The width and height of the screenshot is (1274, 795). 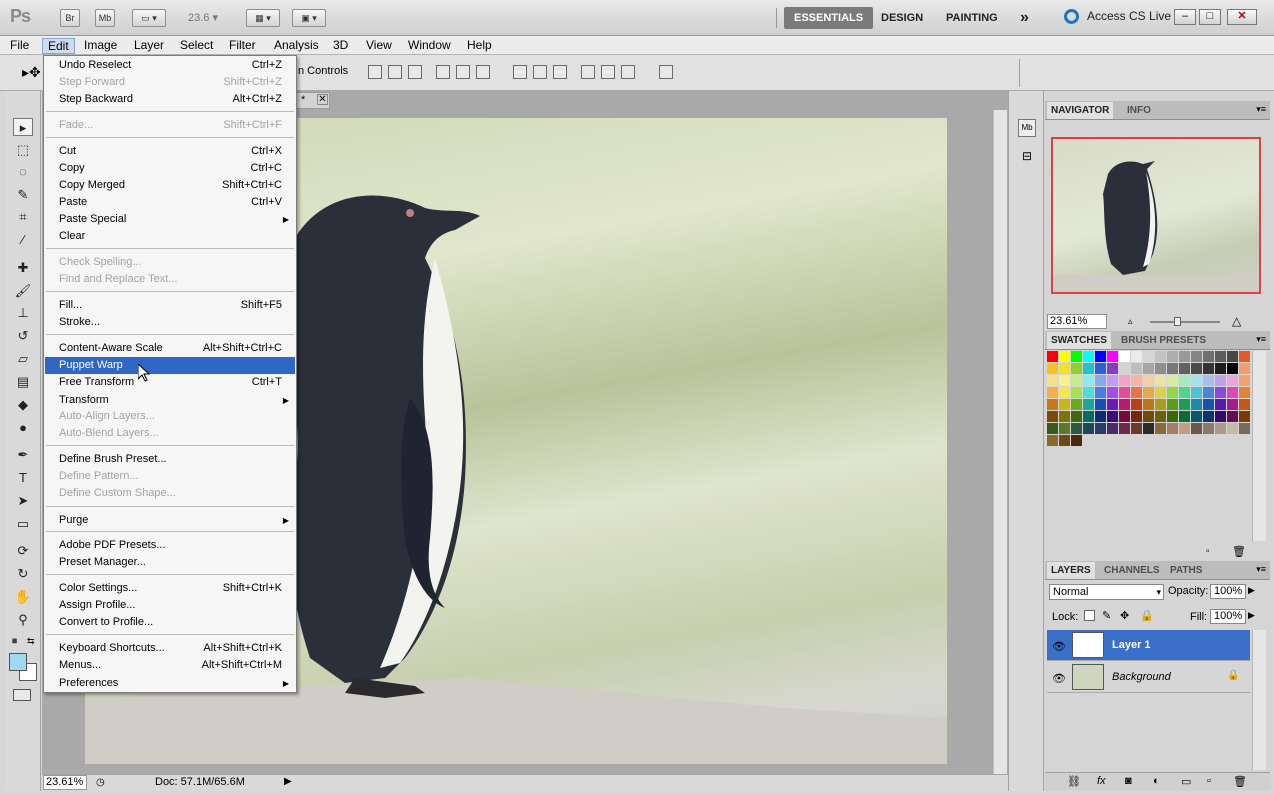 I want to click on workspace-painting: PAINTING, so click(x=972, y=18).